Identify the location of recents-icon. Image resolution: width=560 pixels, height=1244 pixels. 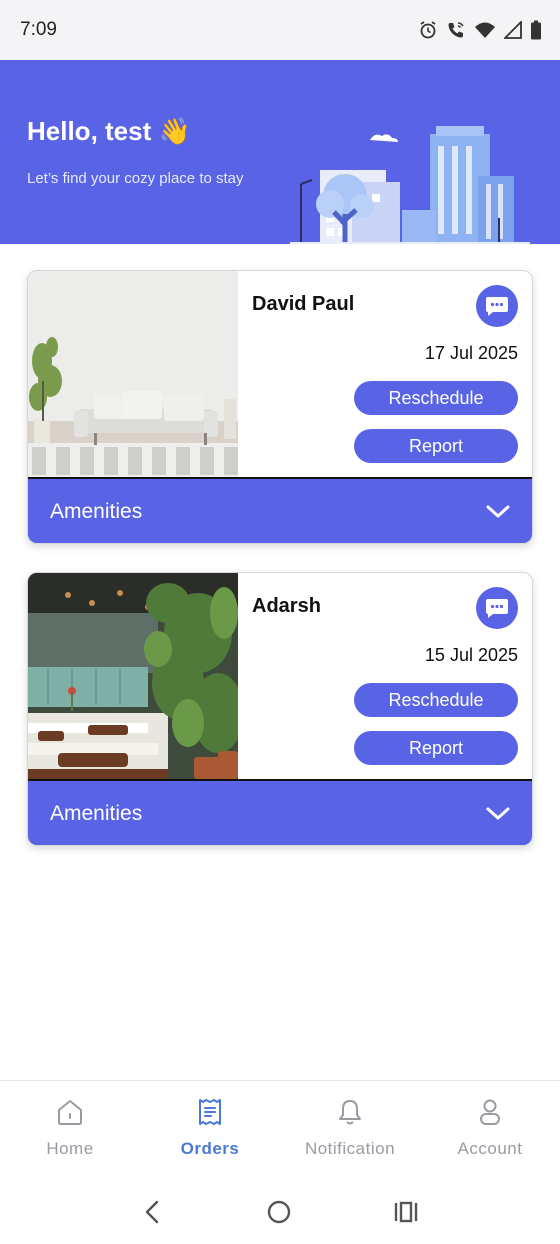
(406, 1212).